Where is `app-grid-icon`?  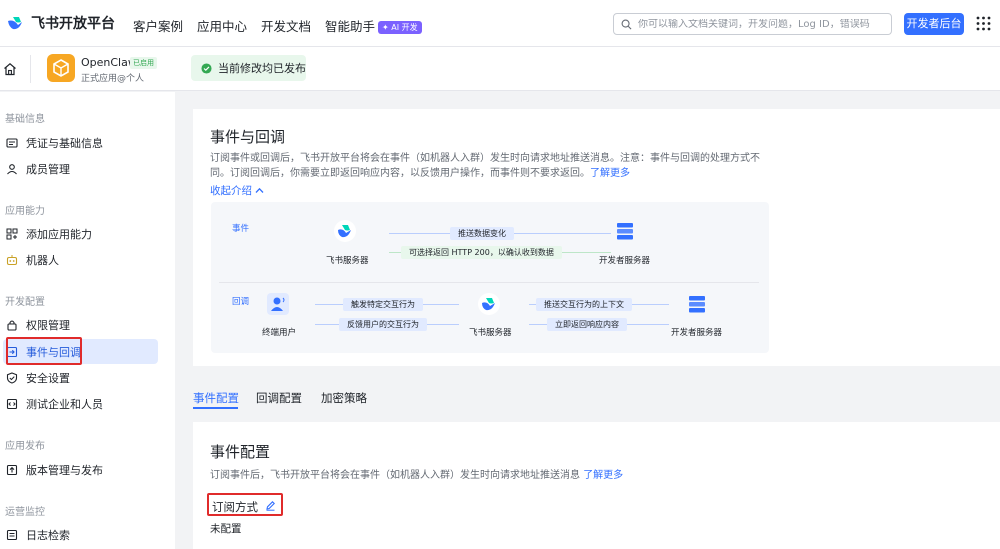 app-grid-icon is located at coordinates (983, 23).